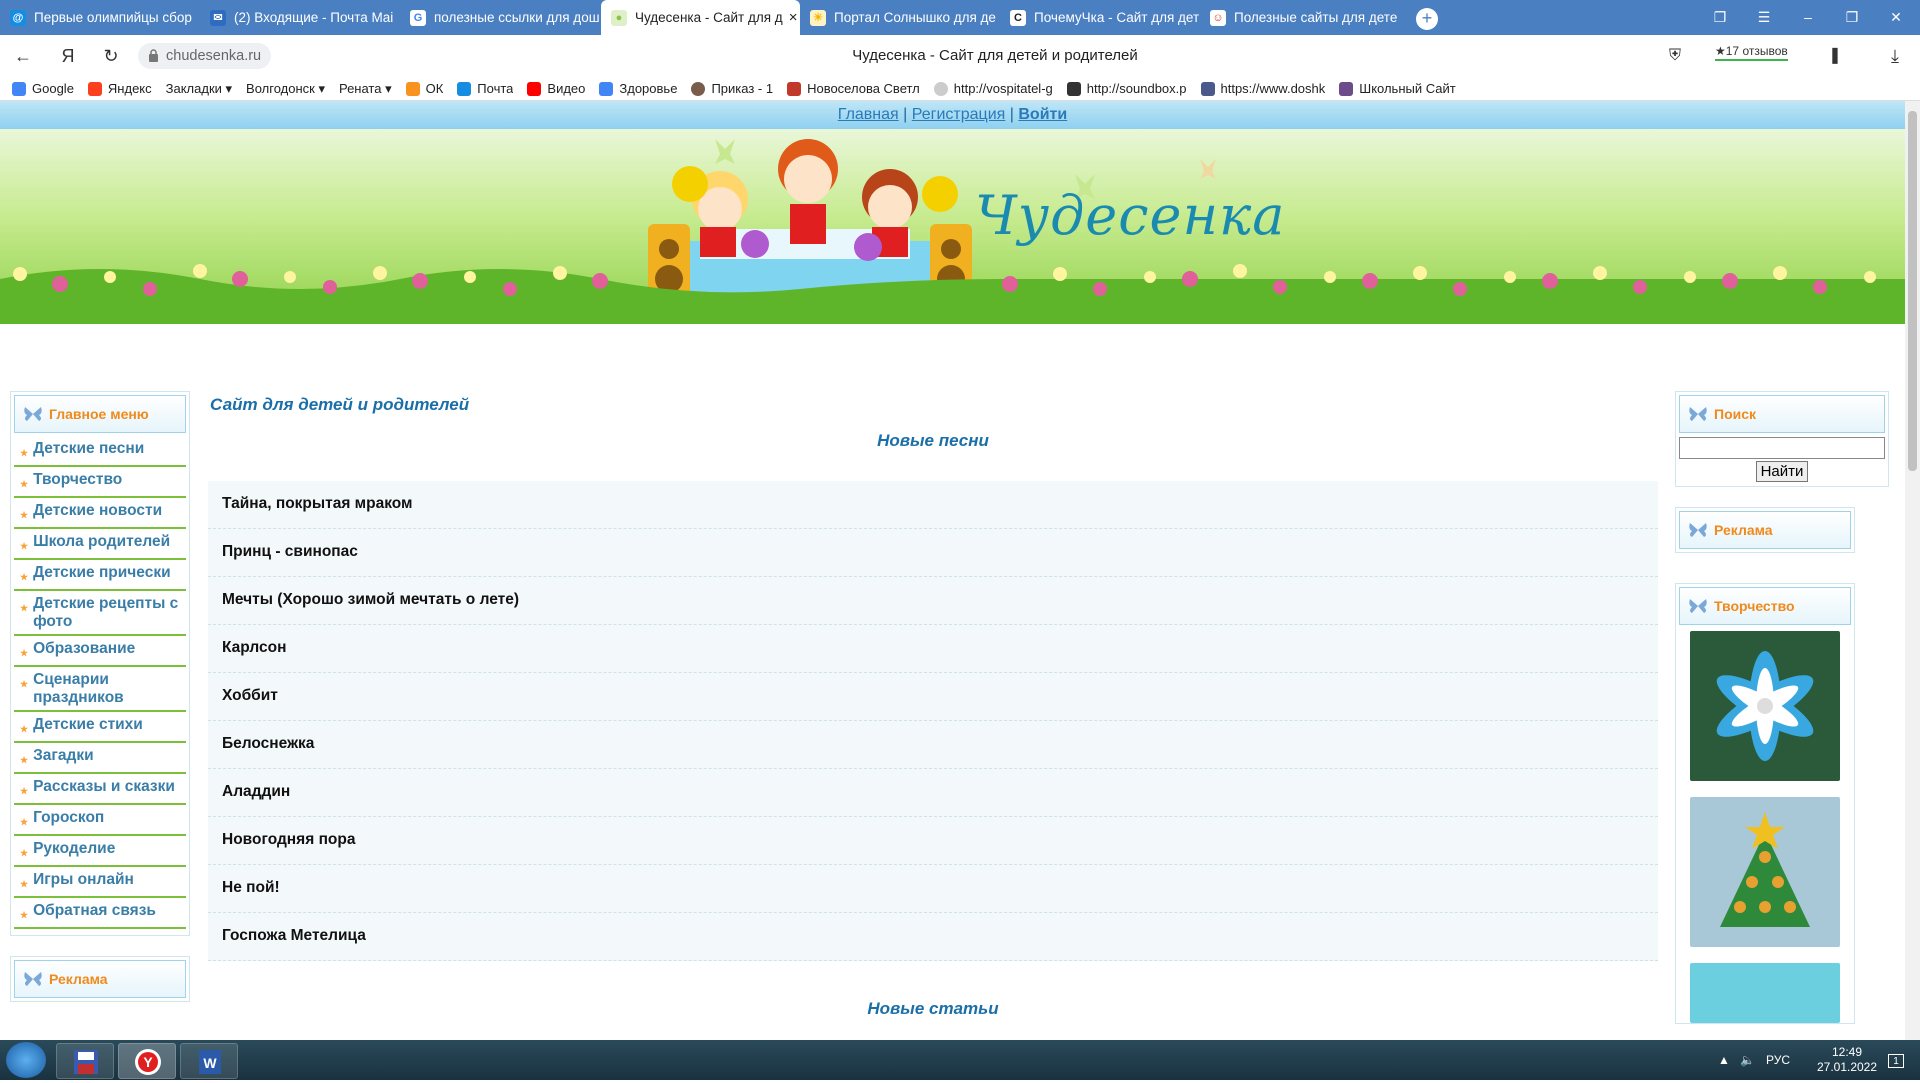  Describe the element at coordinates (933, 553) in the screenshot. I see `song-row: Принц - свинопас` at that location.